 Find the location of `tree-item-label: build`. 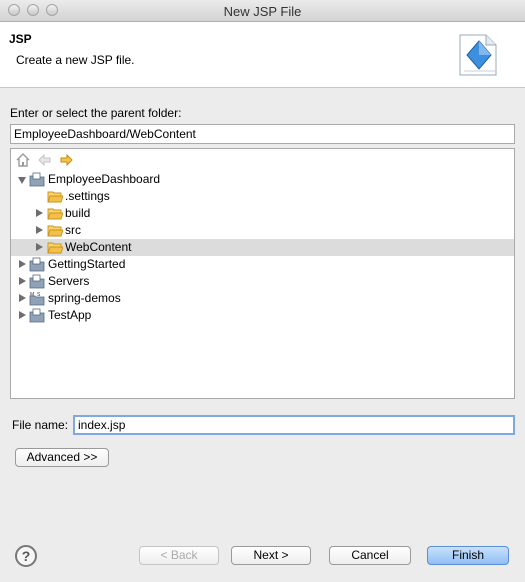

tree-item-label: build is located at coordinates (78, 213).